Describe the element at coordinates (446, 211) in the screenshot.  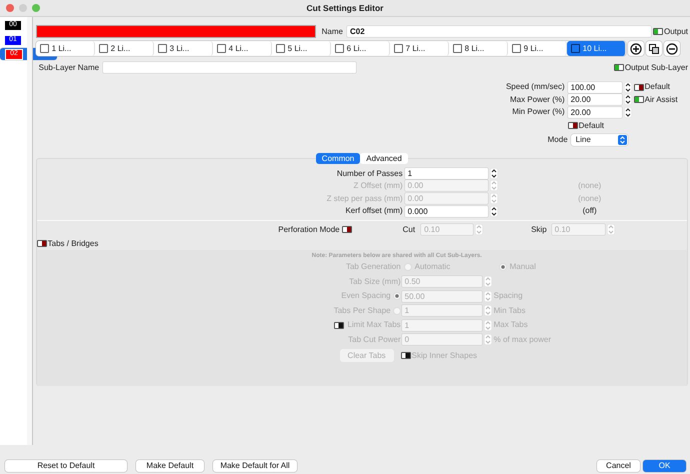
I see `input-field: 0.000` at that location.